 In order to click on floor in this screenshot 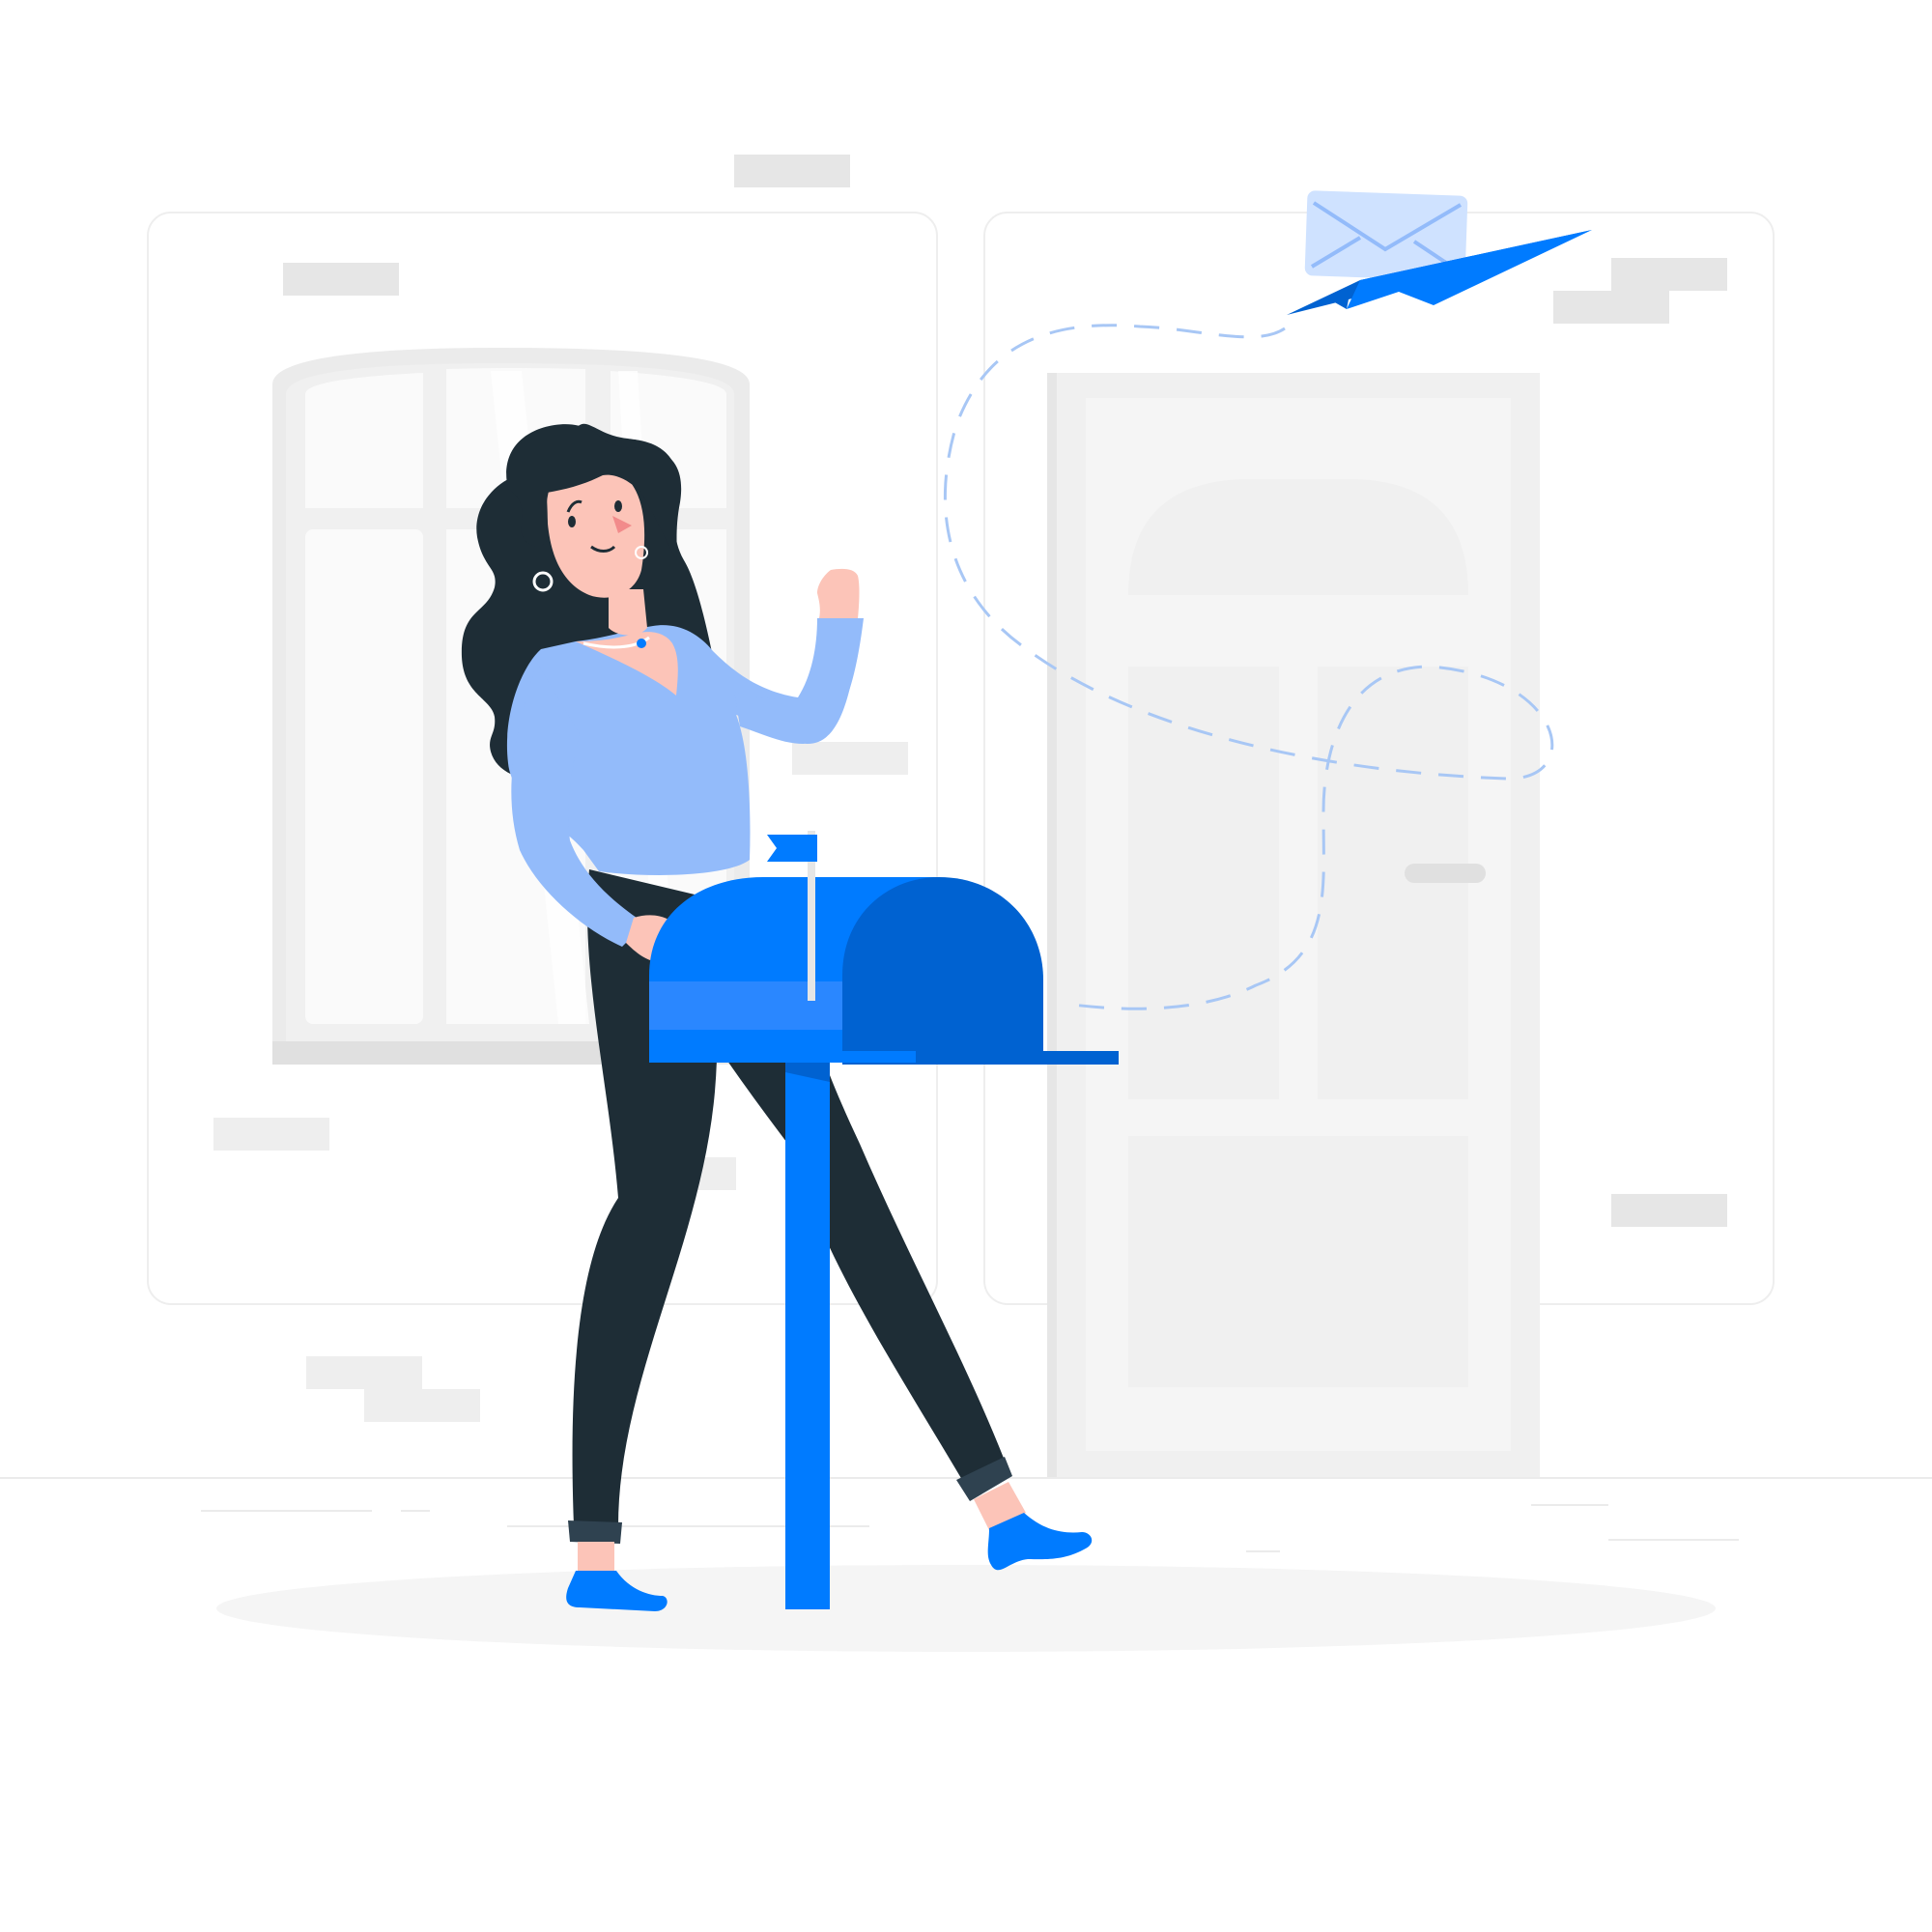, I will do `click(966, 1564)`.